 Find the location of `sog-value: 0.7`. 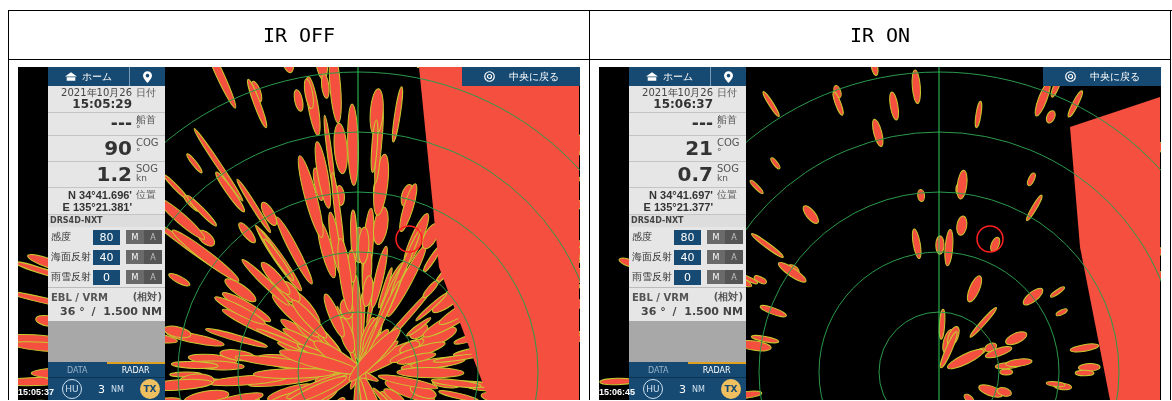

sog-value: 0.7 is located at coordinates (694, 174).